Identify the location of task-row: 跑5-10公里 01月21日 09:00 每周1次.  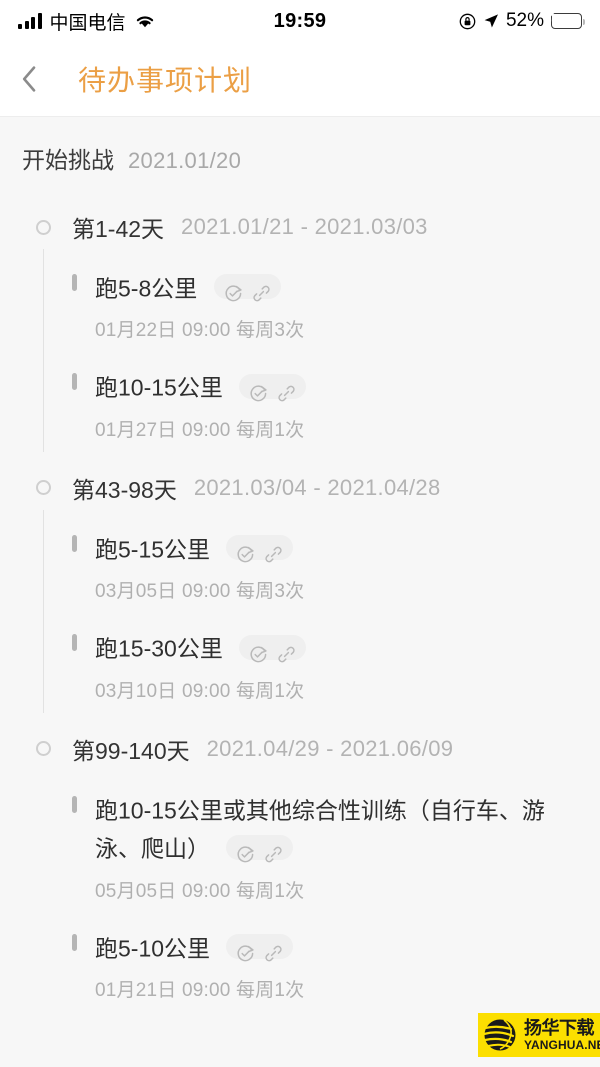
(300, 966).